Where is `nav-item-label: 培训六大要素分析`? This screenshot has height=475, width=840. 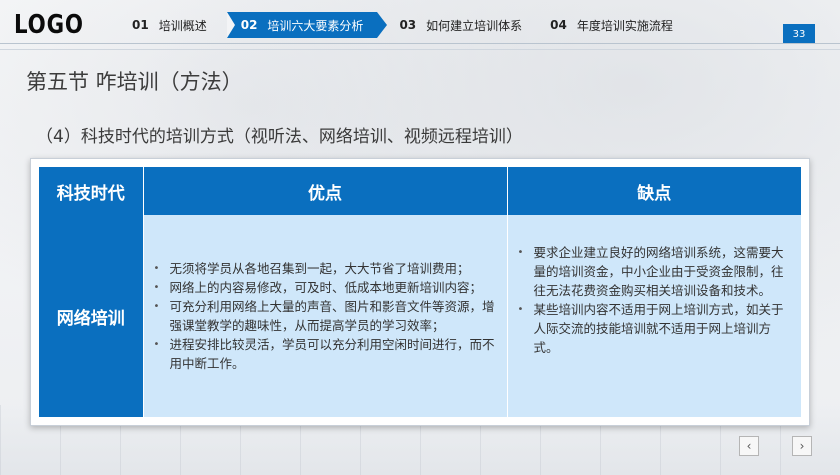 nav-item-label: 培训六大要素分析 is located at coordinates (315, 25).